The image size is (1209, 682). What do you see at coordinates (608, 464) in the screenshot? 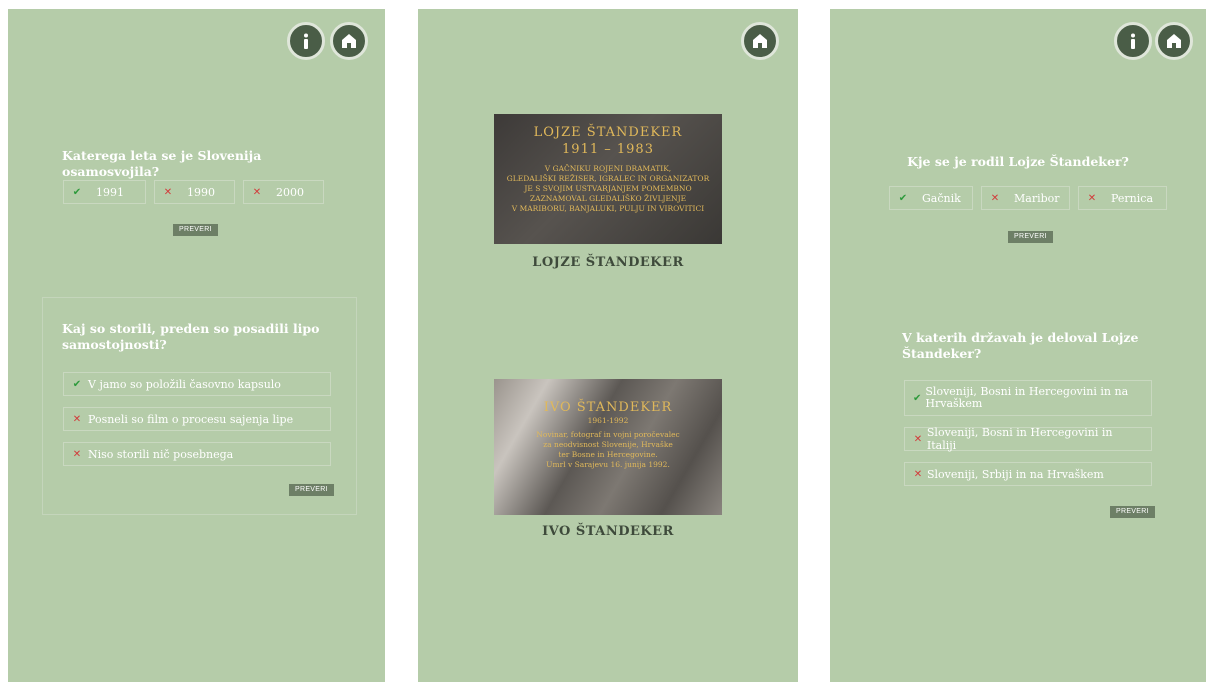
I see `plaque-line: Umrl v Sarajevu 16. junija 1992.` at bounding box center [608, 464].